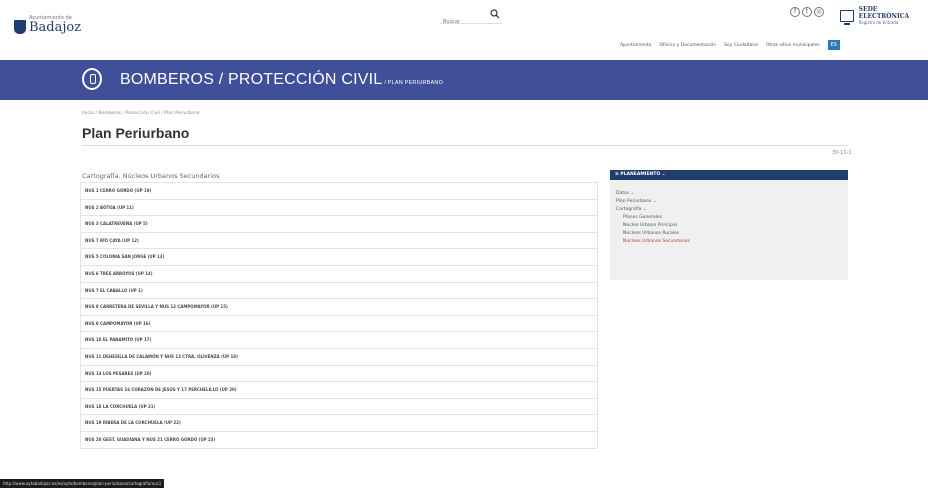 Image resolution: width=928 pixels, height=488 pixels. What do you see at coordinates (729, 175) in the screenshot?
I see `sidebar-header: ≡ PLANEAMIENTO ⌄` at bounding box center [729, 175].